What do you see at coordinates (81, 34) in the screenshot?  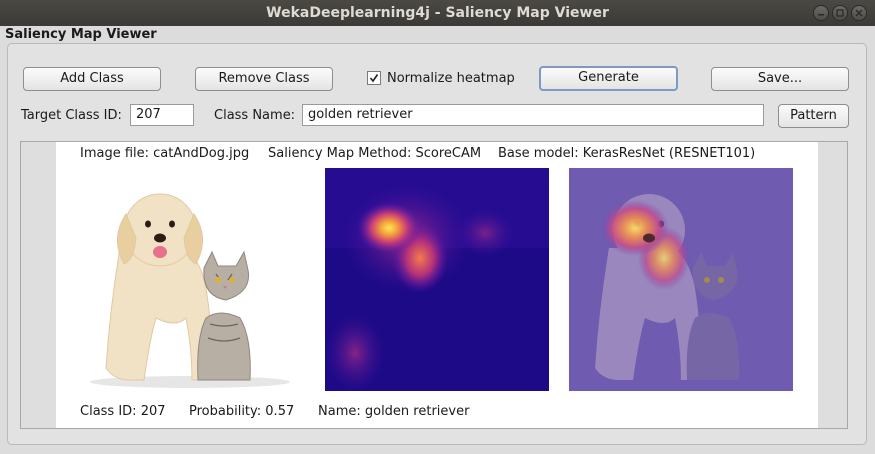 I see `panel-title: Saliency Map Viewer` at bounding box center [81, 34].